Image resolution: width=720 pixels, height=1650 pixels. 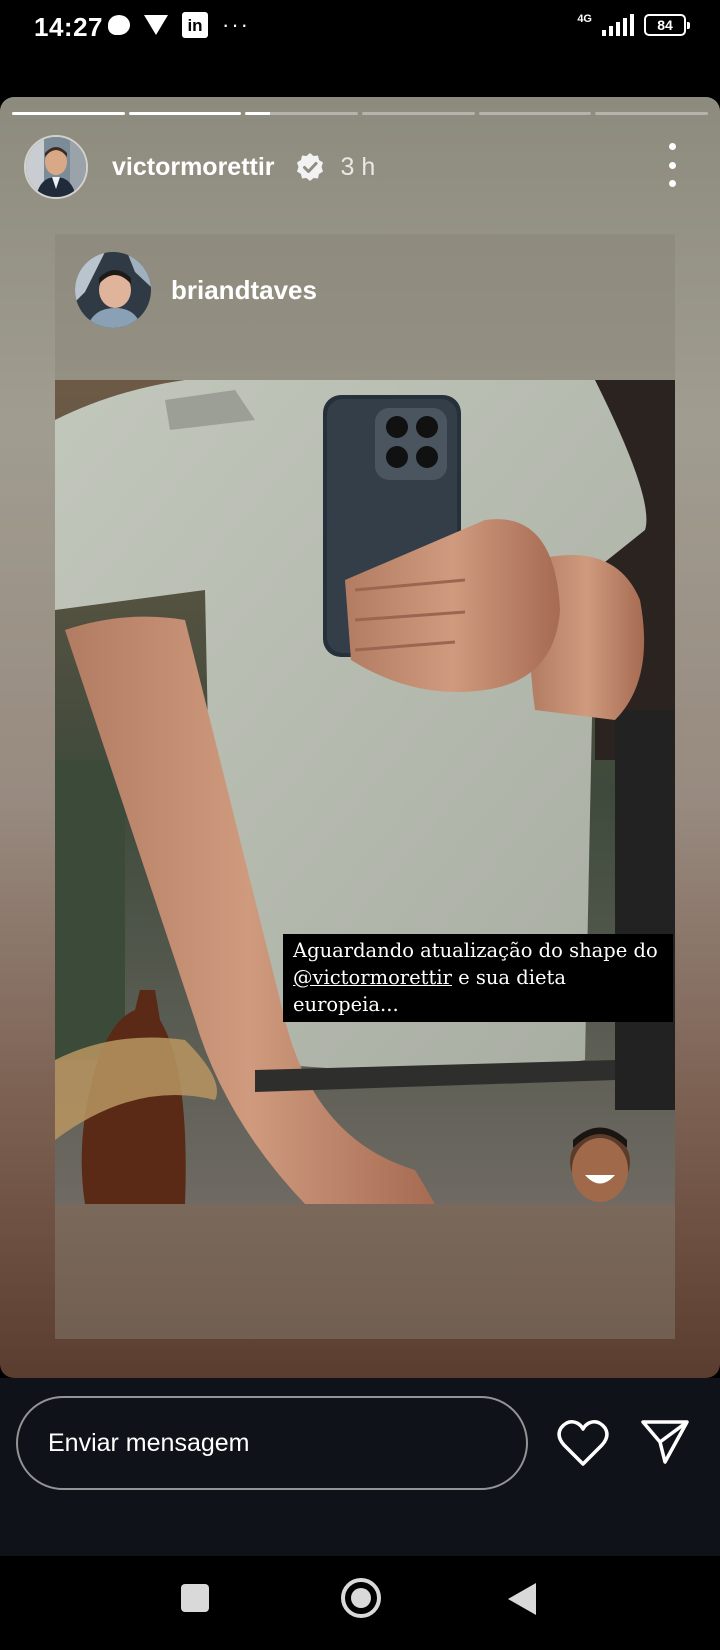 What do you see at coordinates (665, 1442) in the screenshot?
I see `send-icon` at bounding box center [665, 1442].